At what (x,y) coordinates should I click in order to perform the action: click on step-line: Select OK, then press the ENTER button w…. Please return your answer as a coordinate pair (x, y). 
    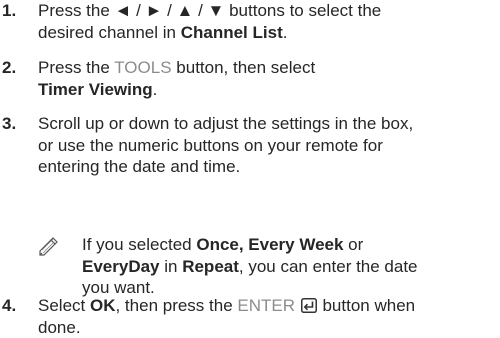
    Looking at the image, I should click on (267, 306).